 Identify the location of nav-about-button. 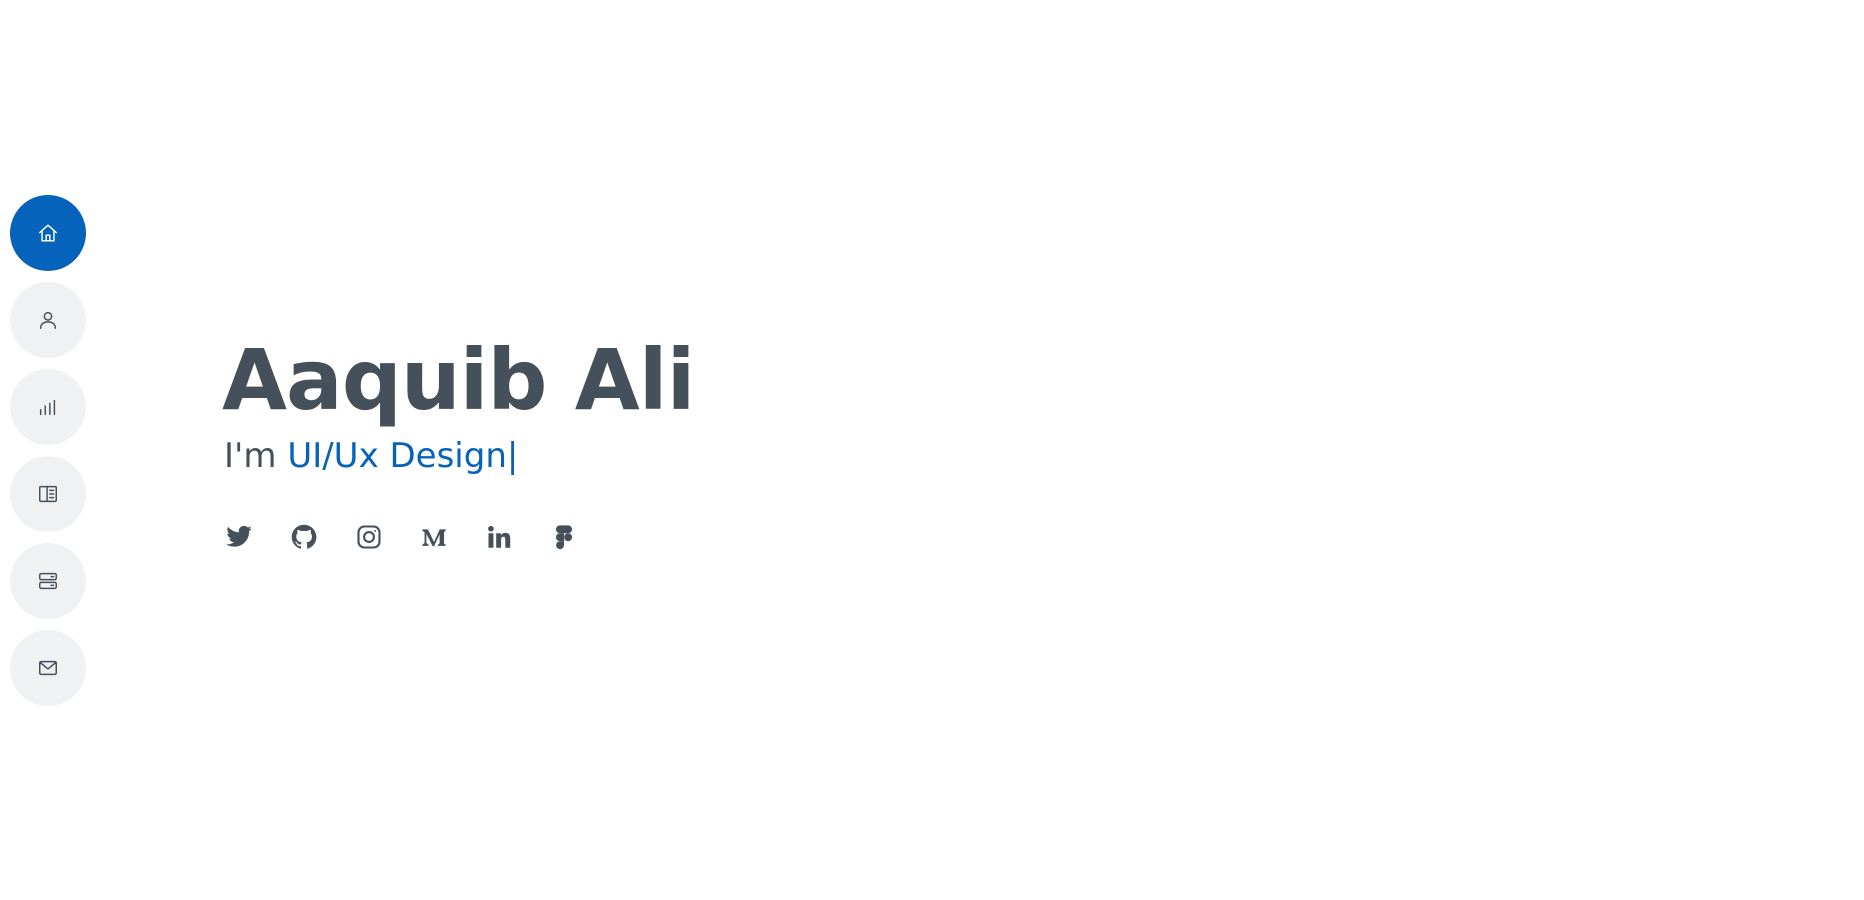
(48, 320).